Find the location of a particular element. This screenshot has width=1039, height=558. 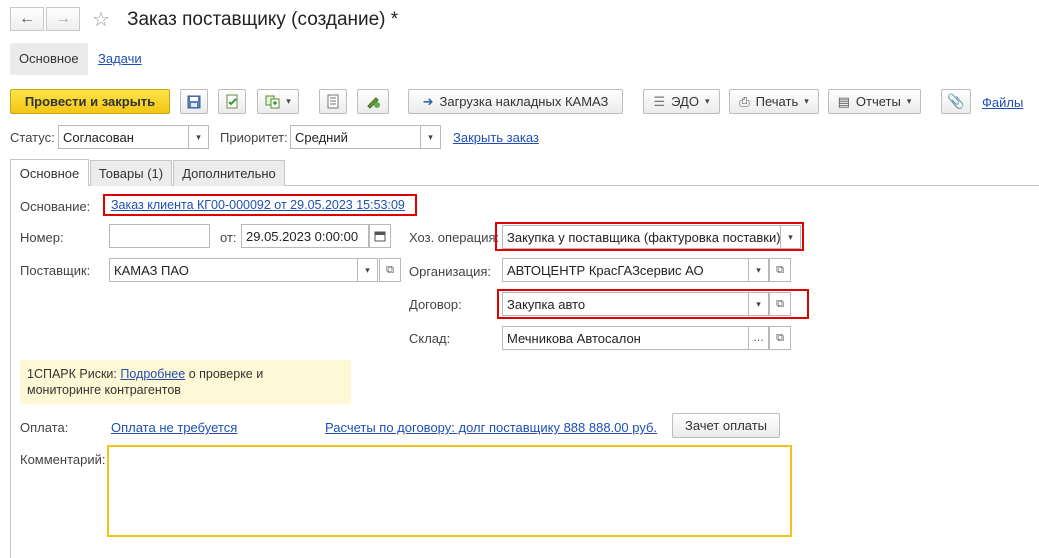

post-and-close-button: Провести и закрыть is located at coordinates (90, 101).